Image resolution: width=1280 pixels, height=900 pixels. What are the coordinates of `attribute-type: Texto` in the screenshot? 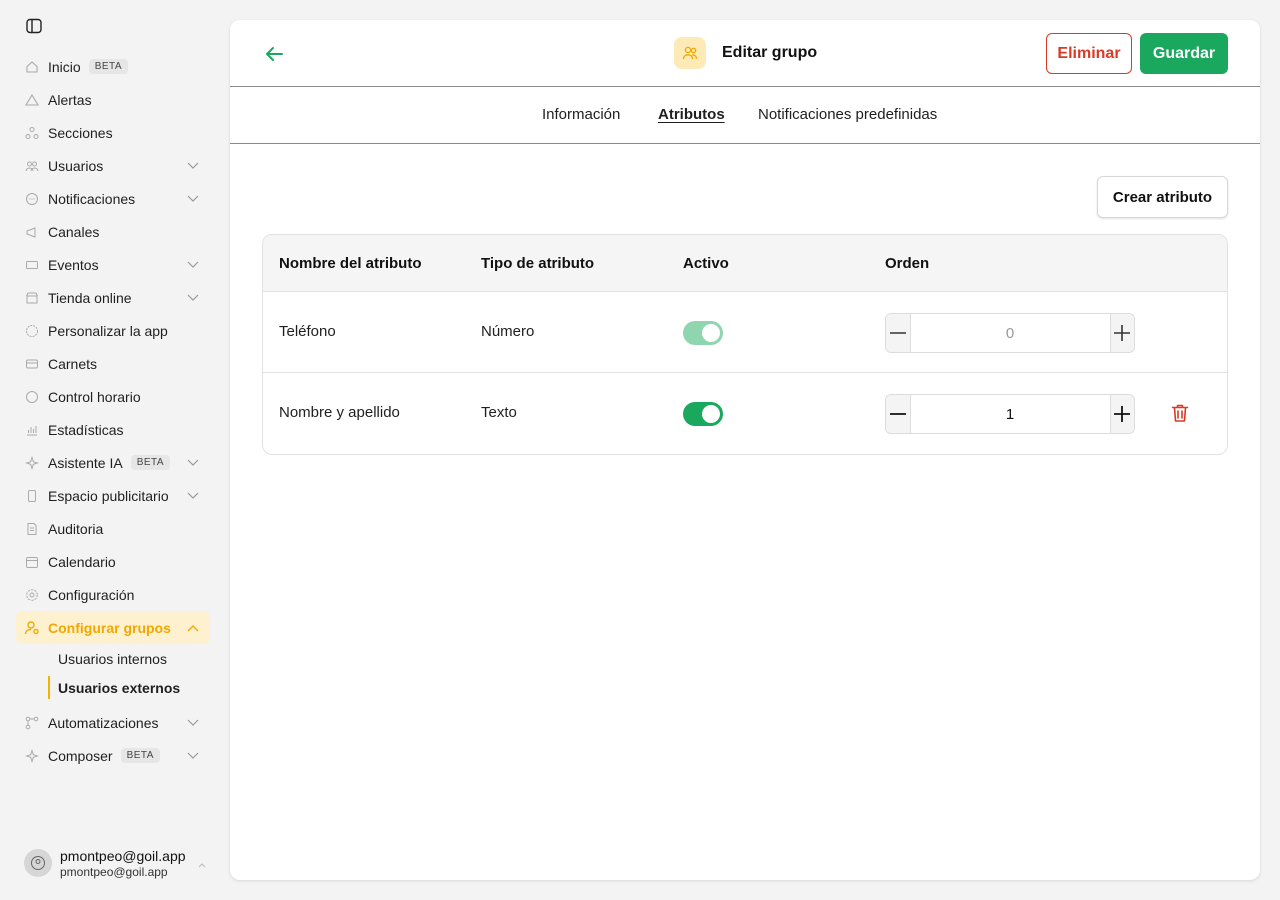 It's located at (499, 412).